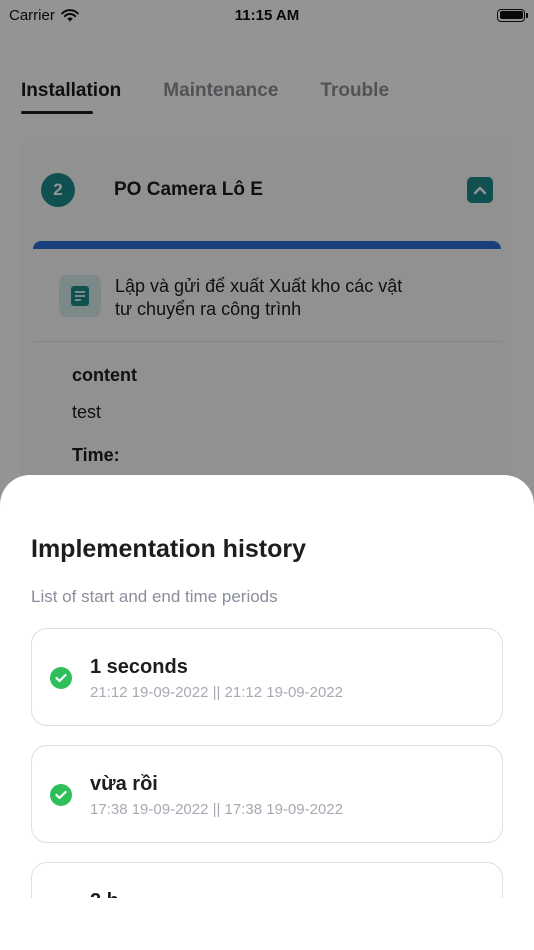 The image size is (534, 950). I want to click on history-item-time: 17:38 19-09-2022 || 17:38 19-09-2022, so click(216, 809).